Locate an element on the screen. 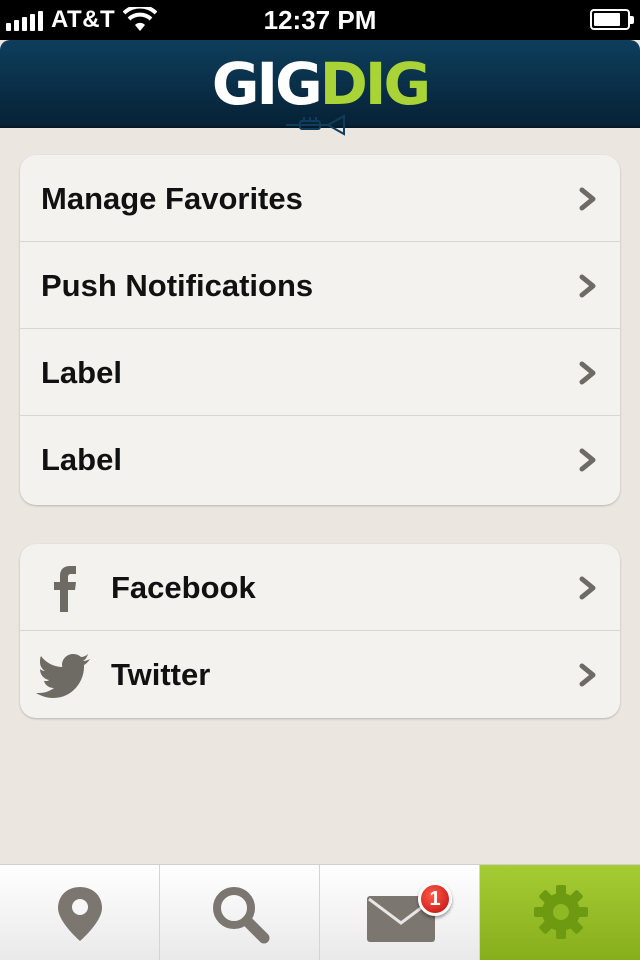 The width and height of the screenshot is (640, 960). tab-bar is located at coordinates (320, 912).